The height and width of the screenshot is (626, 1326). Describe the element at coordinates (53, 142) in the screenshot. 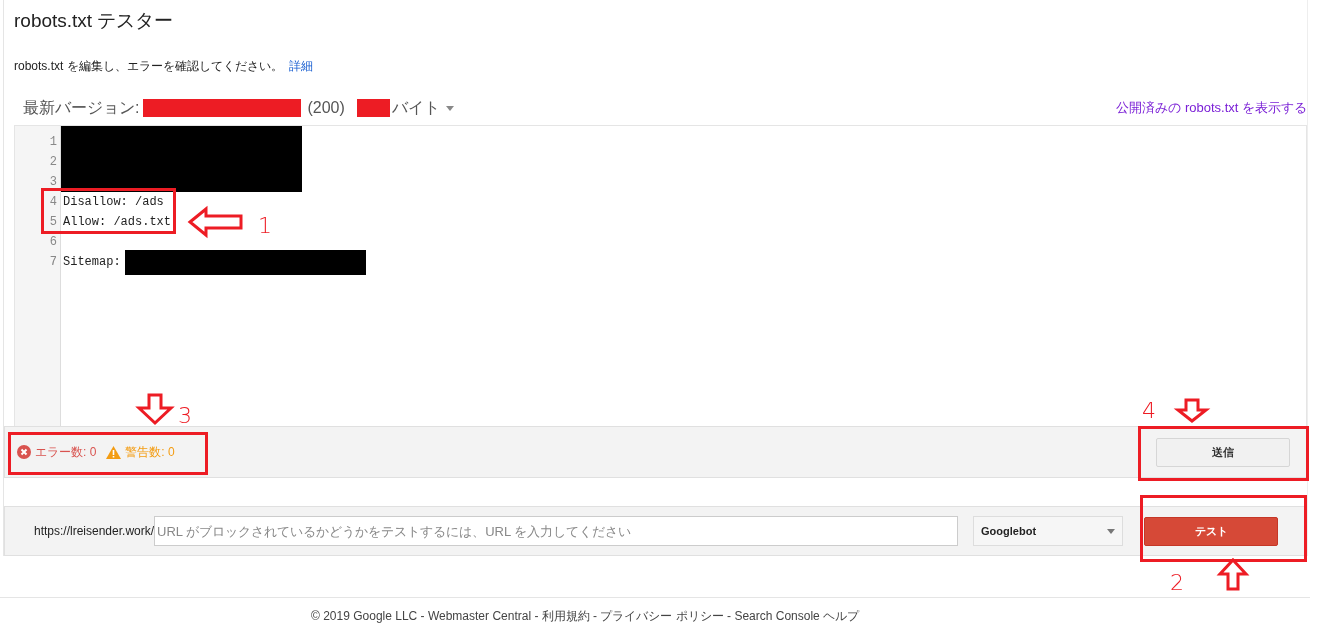

I see `line-number: 1` at that location.